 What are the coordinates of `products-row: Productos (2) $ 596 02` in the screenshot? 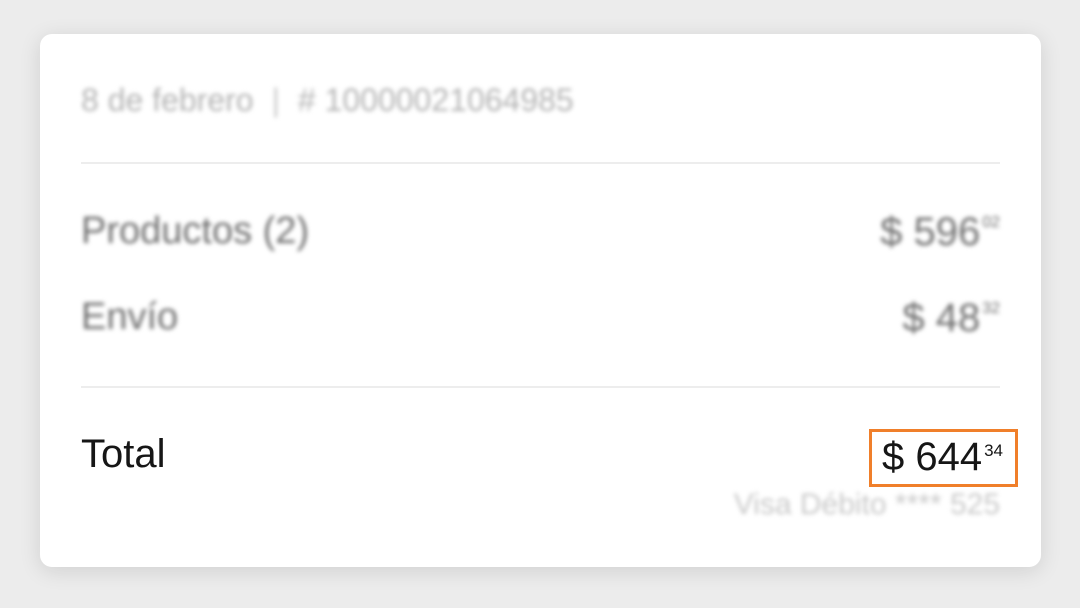 It's located at (540, 232).